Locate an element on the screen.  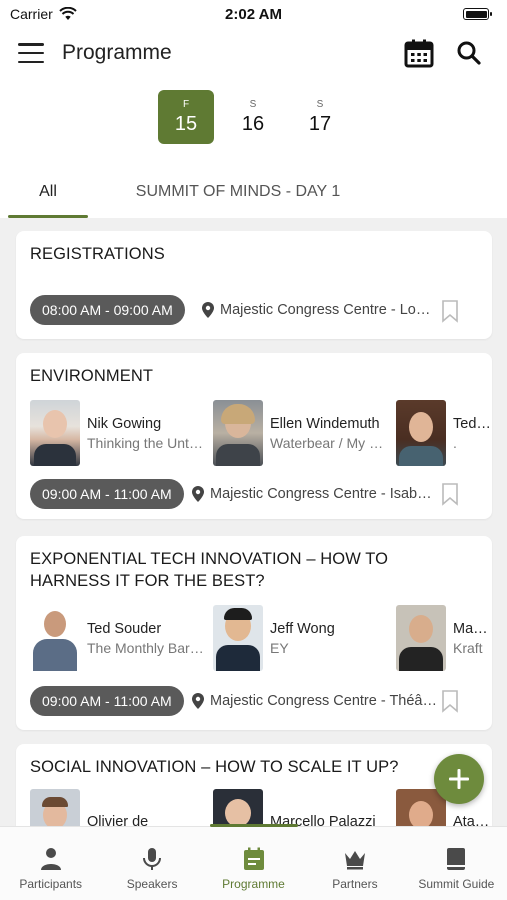
session-title: ENVIRONMENT is located at coordinates (92, 376).